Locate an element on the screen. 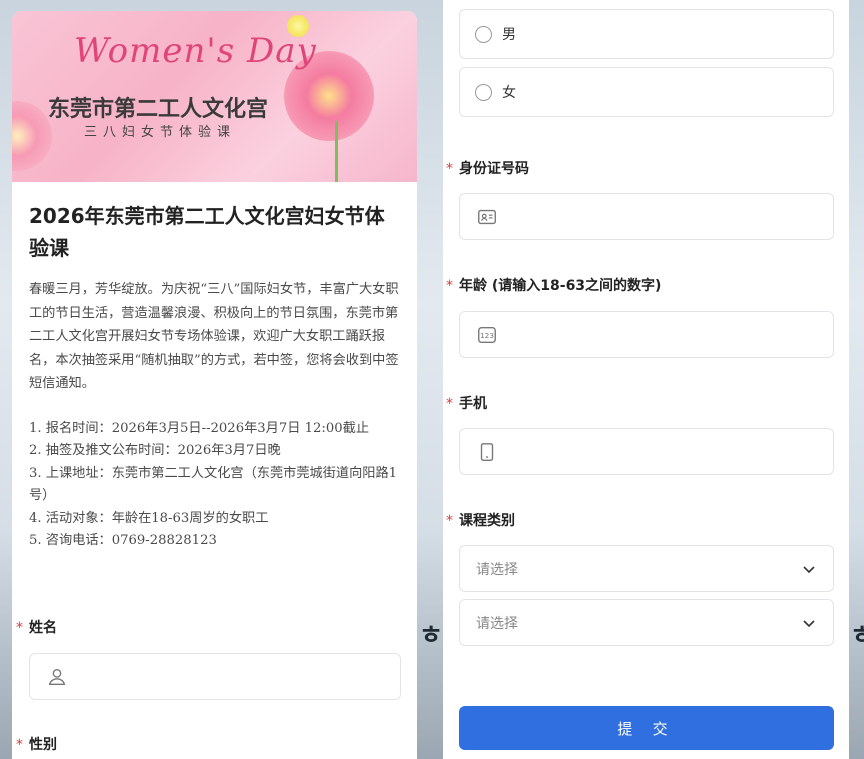  id-card-icon is located at coordinates (487, 216).